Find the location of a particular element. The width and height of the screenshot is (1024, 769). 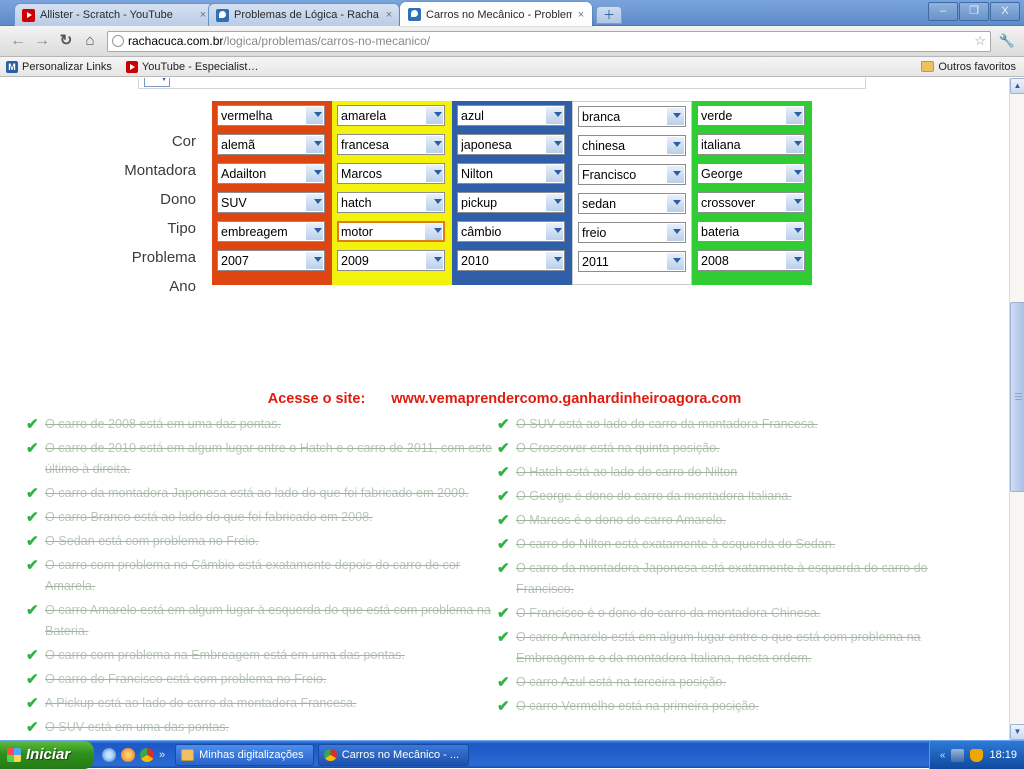

back-icon: ← is located at coordinates (18, 41).